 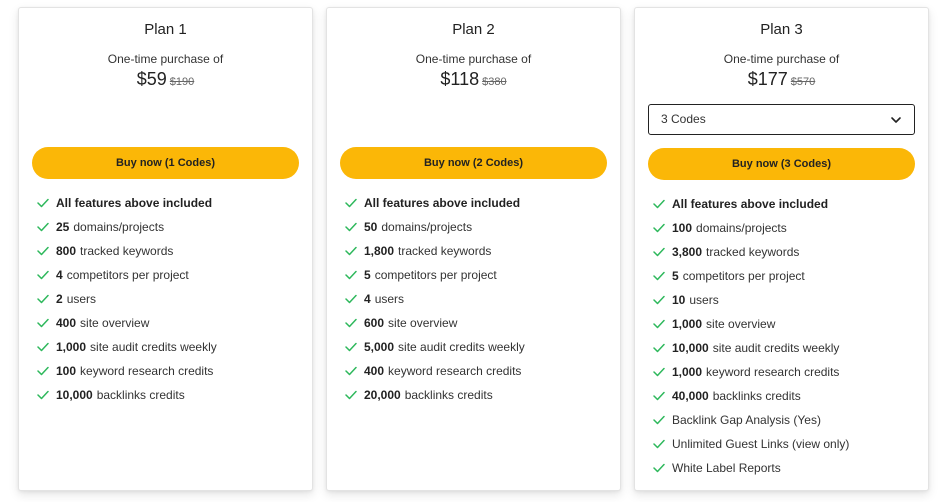 I want to click on feature-value: 800, so click(x=66, y=251).